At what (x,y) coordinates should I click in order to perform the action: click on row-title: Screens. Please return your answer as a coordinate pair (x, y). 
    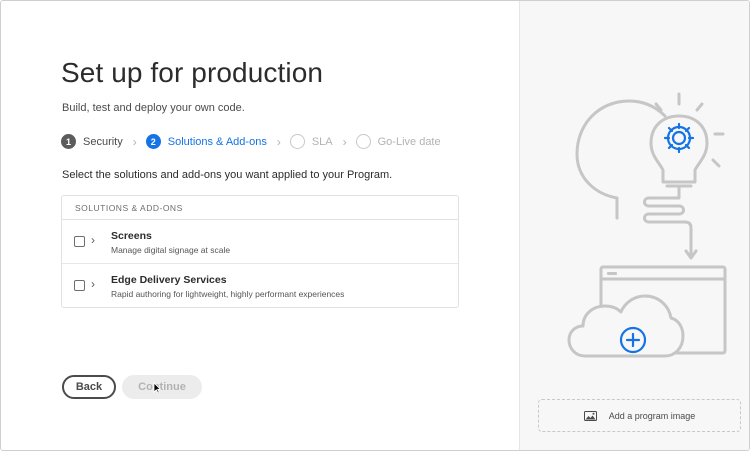
    Looking at the image, I should click on (131, 236).